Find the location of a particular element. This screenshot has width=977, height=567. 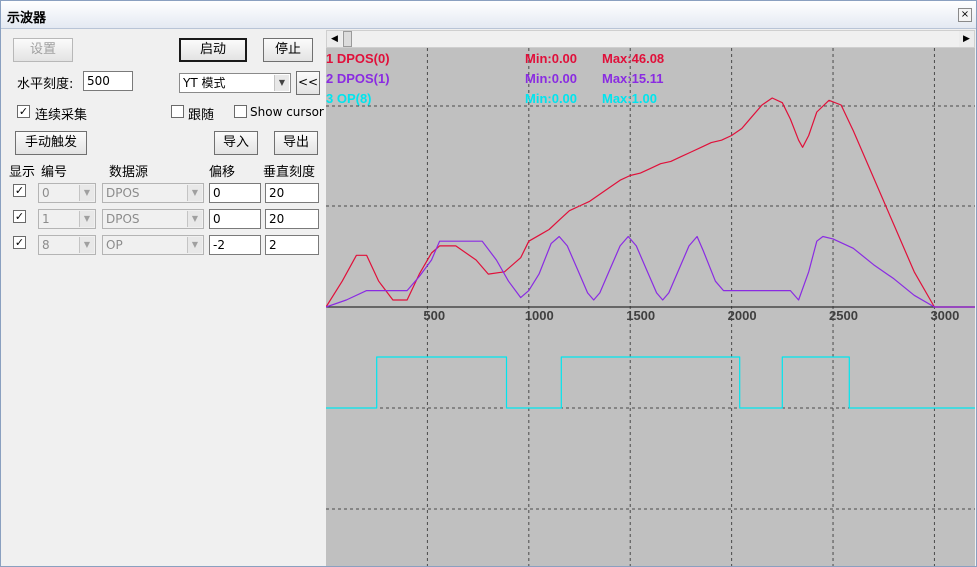

x-tick-label: 500 is located at coordinates (434, 315).